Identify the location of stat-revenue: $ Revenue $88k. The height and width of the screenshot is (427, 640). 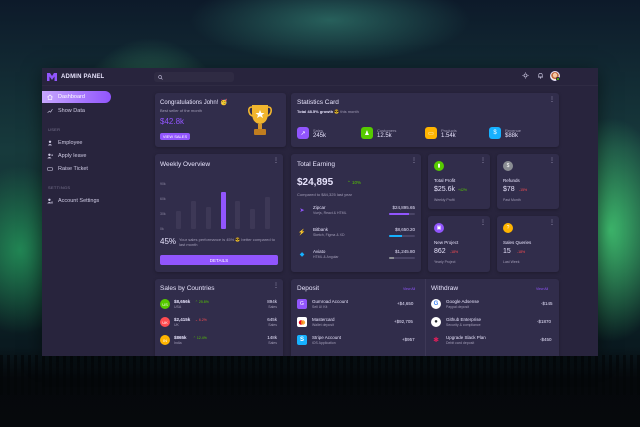
(505, 133).